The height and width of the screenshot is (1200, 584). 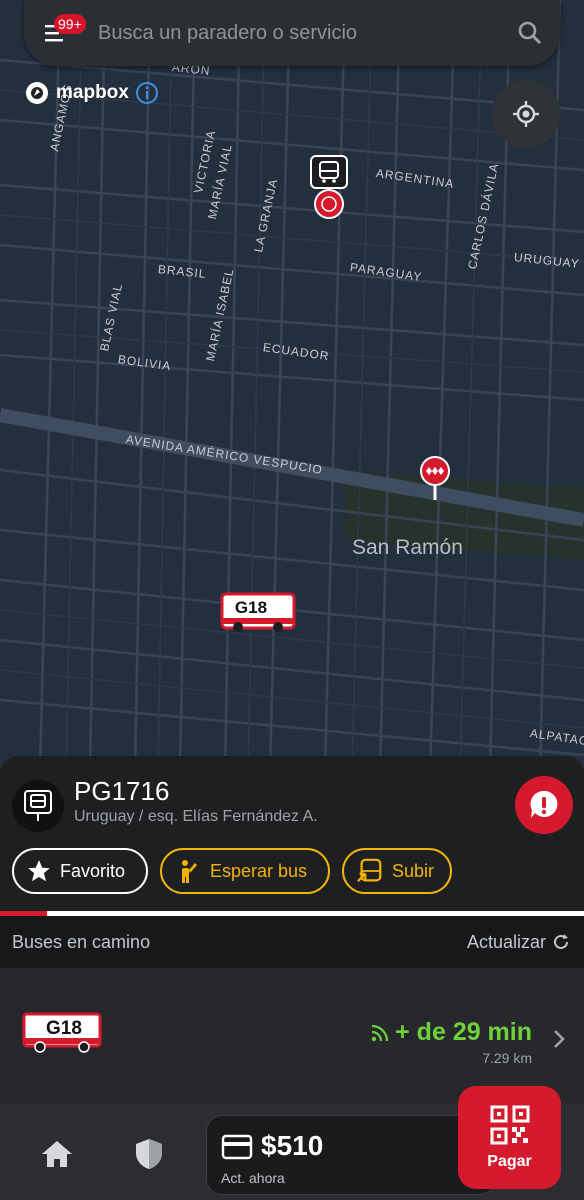 I want to click on search-button, so click(x=530, y=33).